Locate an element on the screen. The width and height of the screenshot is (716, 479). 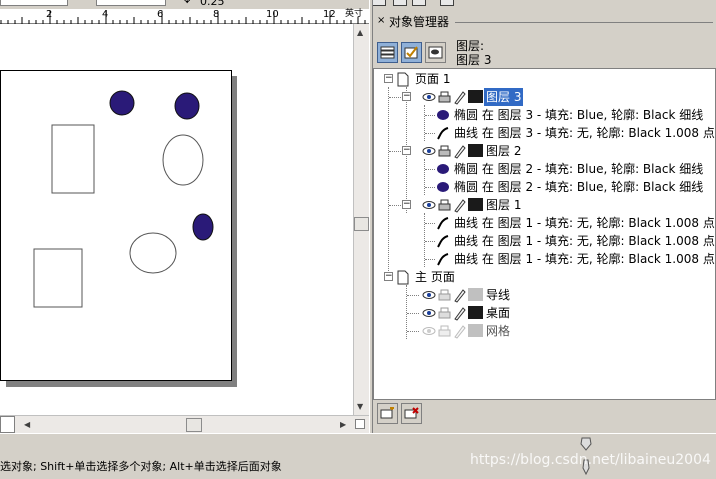
vertical-scroll-thumb is located at coordinates (361, 224).